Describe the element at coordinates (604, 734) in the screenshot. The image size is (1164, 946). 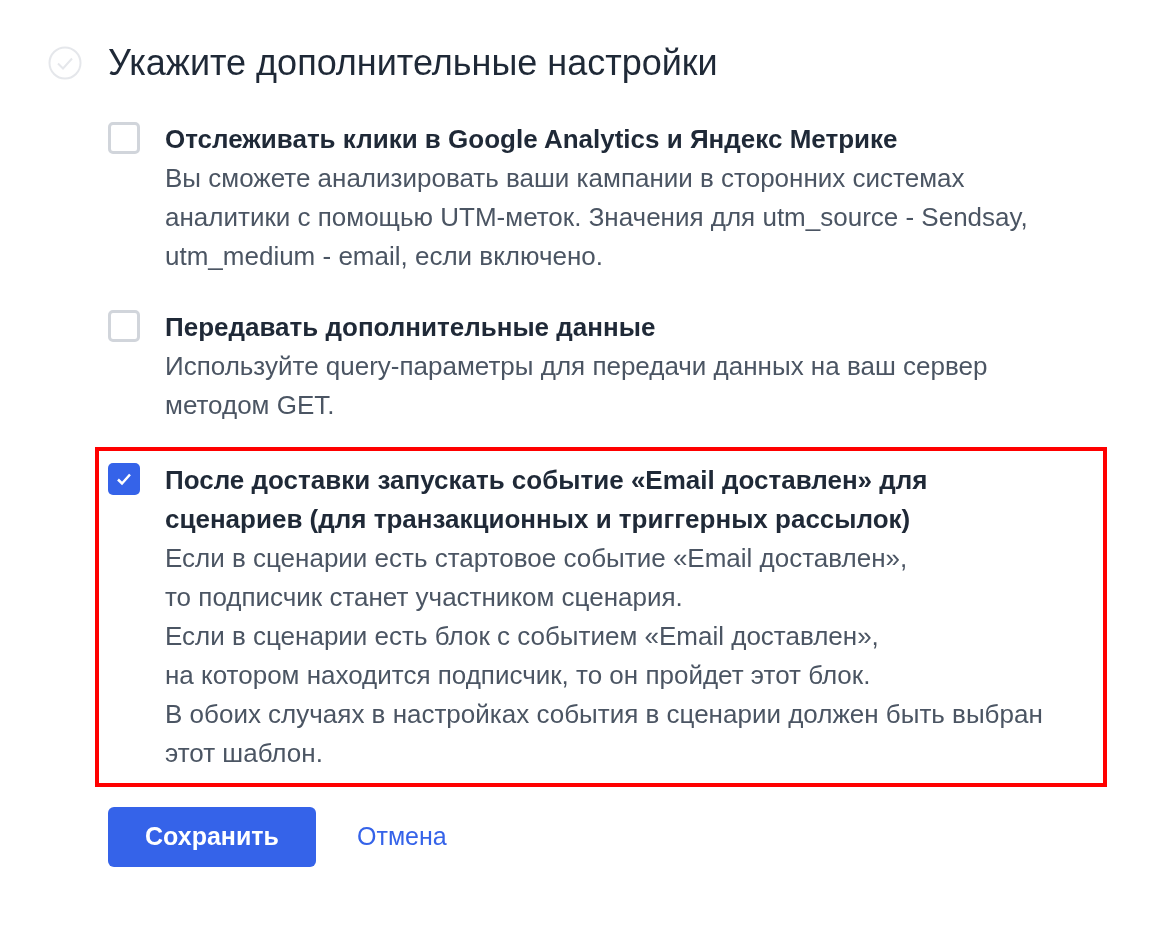
I see `option-description: В обоих случаях в настройках события в сценарии должен быть выбран этот шаблон.` at that location.